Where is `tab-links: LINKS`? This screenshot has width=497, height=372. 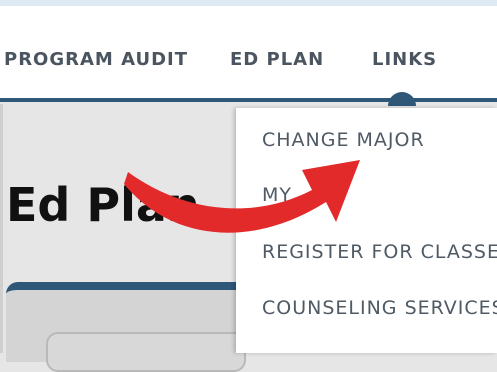
tab-links: LINKS is located at coordinates (404, 60).